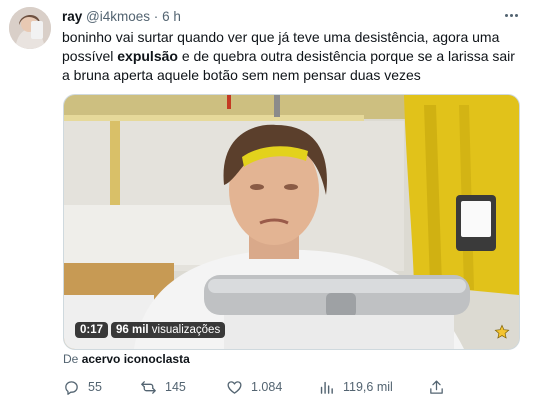 The image size is (537, 403). Describe the element at coordinates (72, 16) in the screenshot. I see `display-name: ray` at that location.